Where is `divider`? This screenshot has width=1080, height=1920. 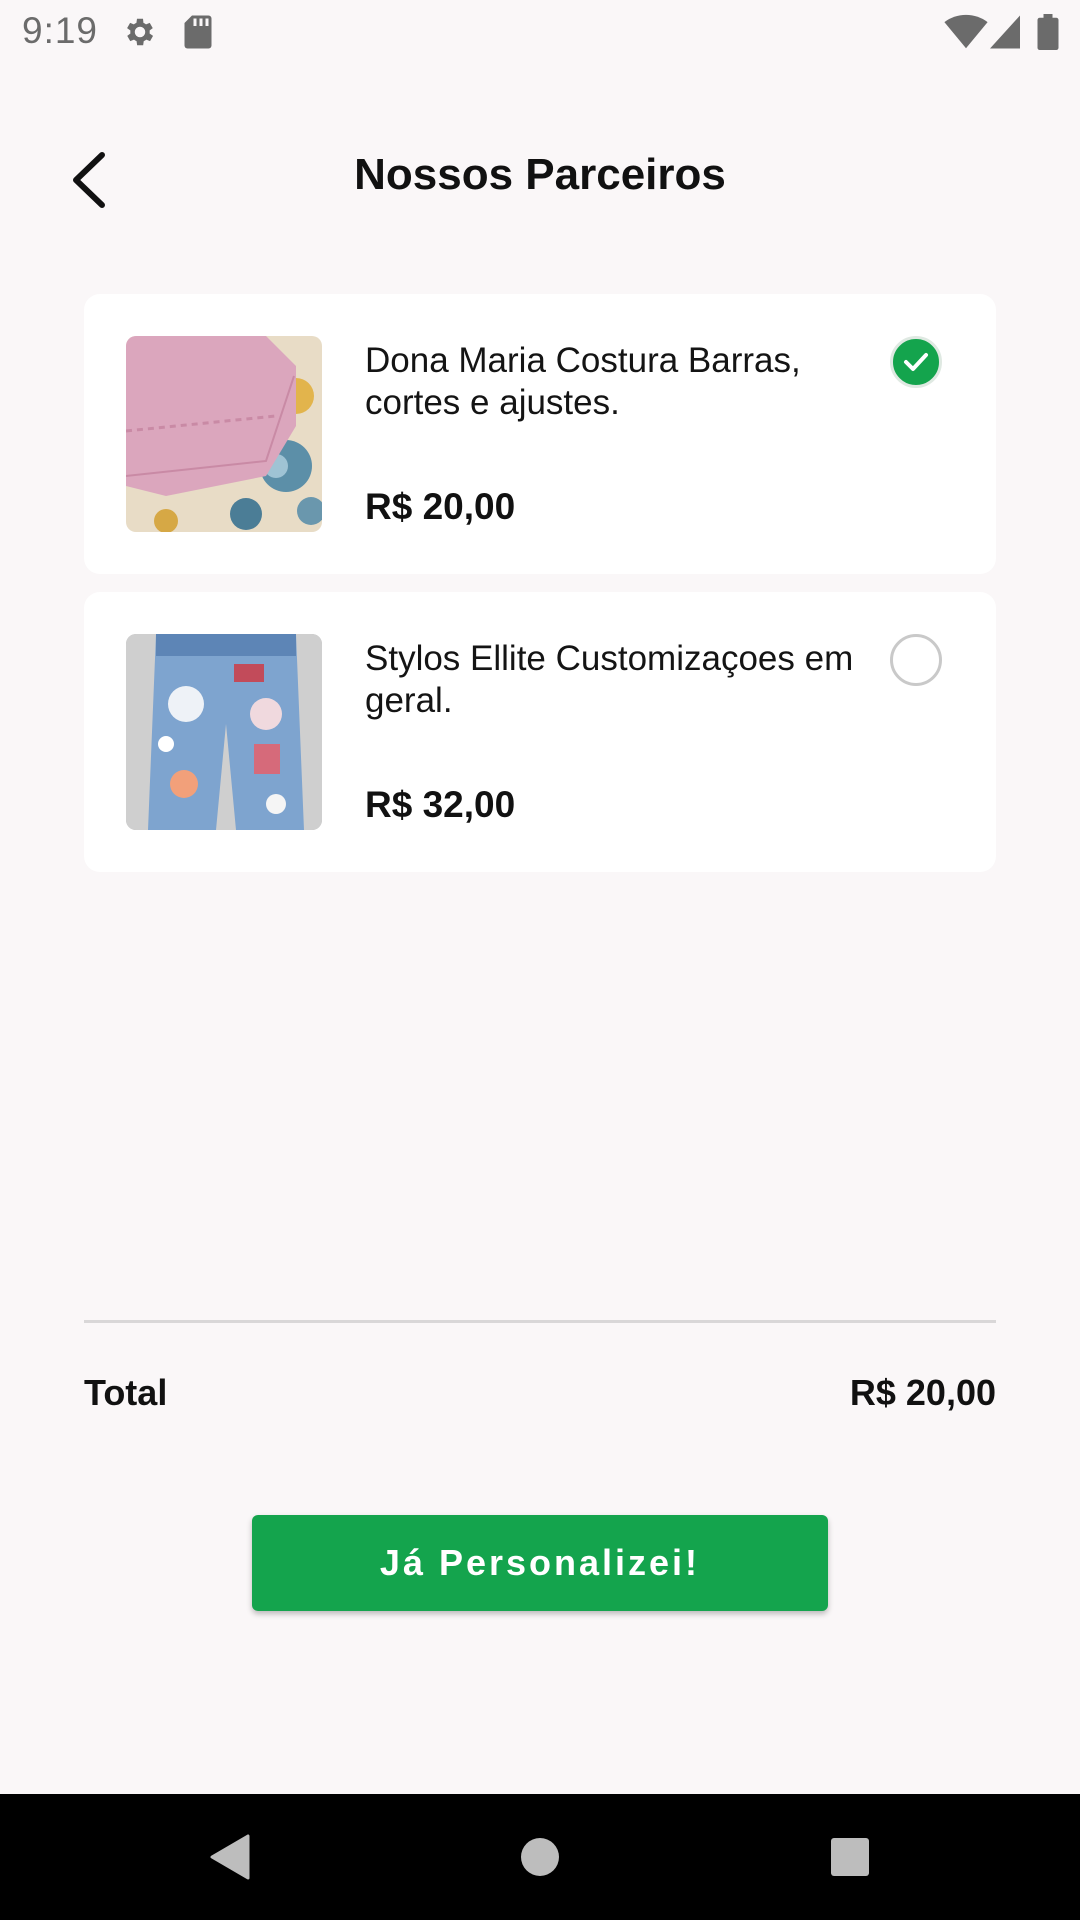
divider is located at coordinates (540, 1321).